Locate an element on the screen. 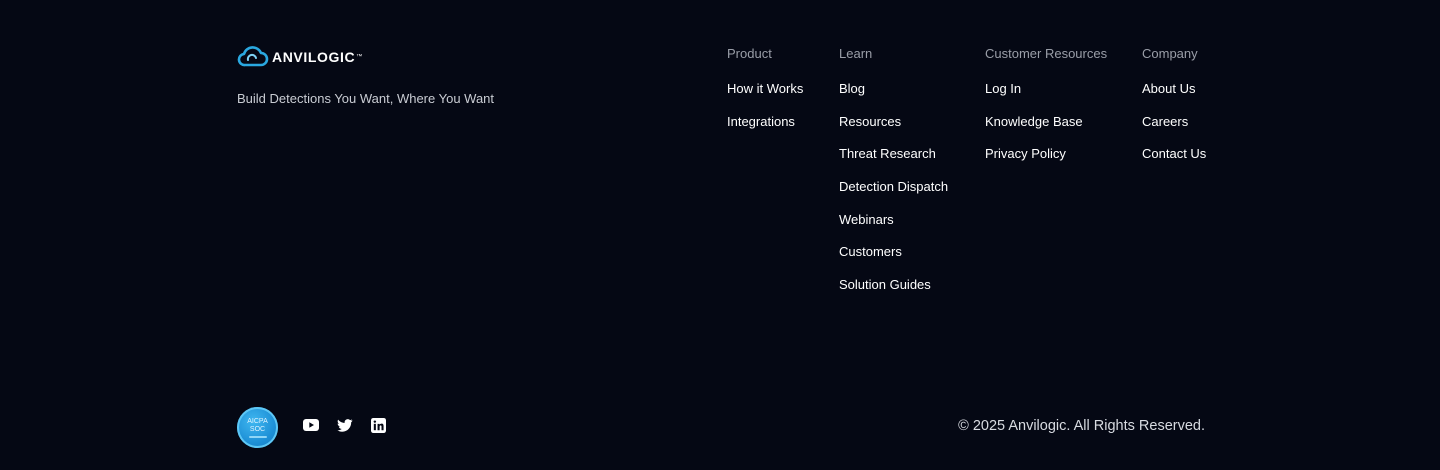 This screenshot has width=1440, height=470. aicpa-soc-badge: AICPA SOC is located at coordinates (257, 427).